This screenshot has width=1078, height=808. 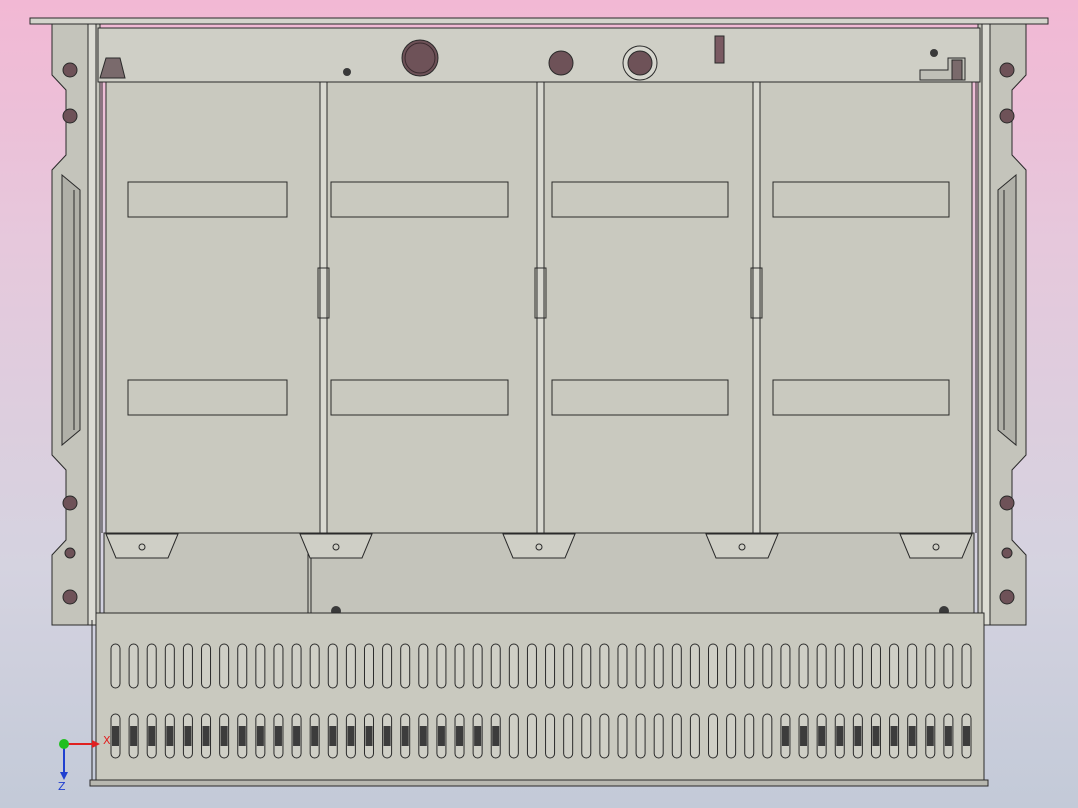 I want to click on z-axis-label: Z, so click(x=62, y=786).